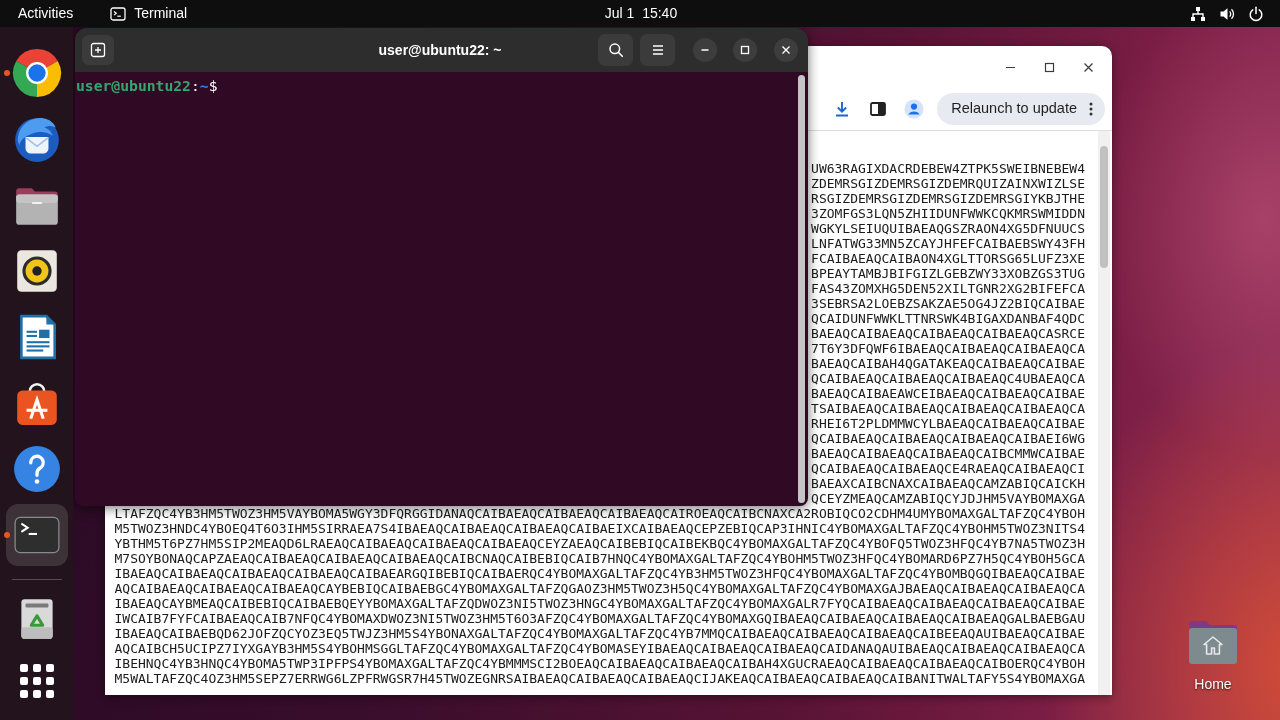 Image resolution: width=1280 pixels, height=720 pixels. What do you see at coordinates (146, 85) in the screenshot?
I see `shell-prompt: user@ubuntu22:~$` at bounding box center [146, 85].